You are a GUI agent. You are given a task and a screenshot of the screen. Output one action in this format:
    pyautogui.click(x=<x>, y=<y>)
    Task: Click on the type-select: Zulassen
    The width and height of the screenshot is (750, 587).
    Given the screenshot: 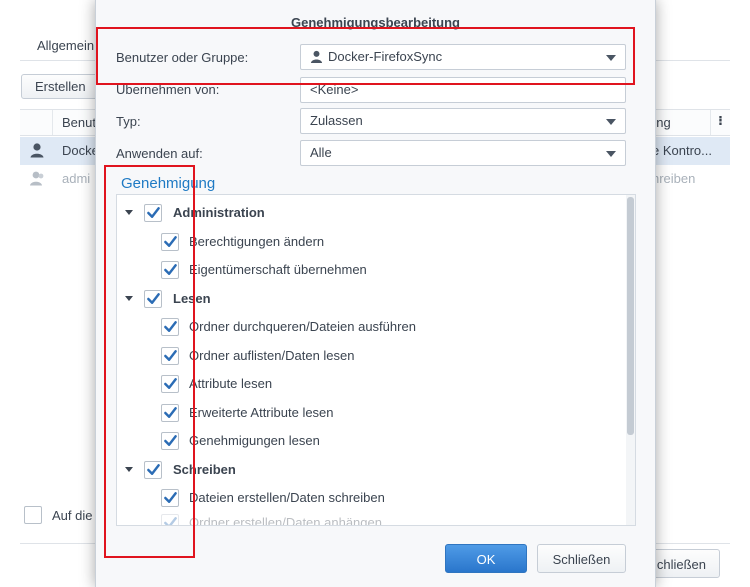 What is the action you would take?
    pyautogui.click(x=463, y=121)
    